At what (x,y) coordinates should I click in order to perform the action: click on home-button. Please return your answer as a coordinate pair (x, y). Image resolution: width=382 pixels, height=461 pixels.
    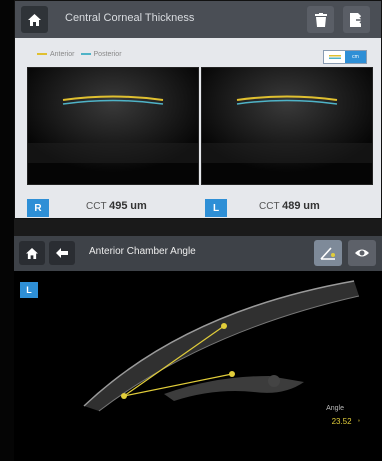
    Looking at the image, I should click on (34, 19).